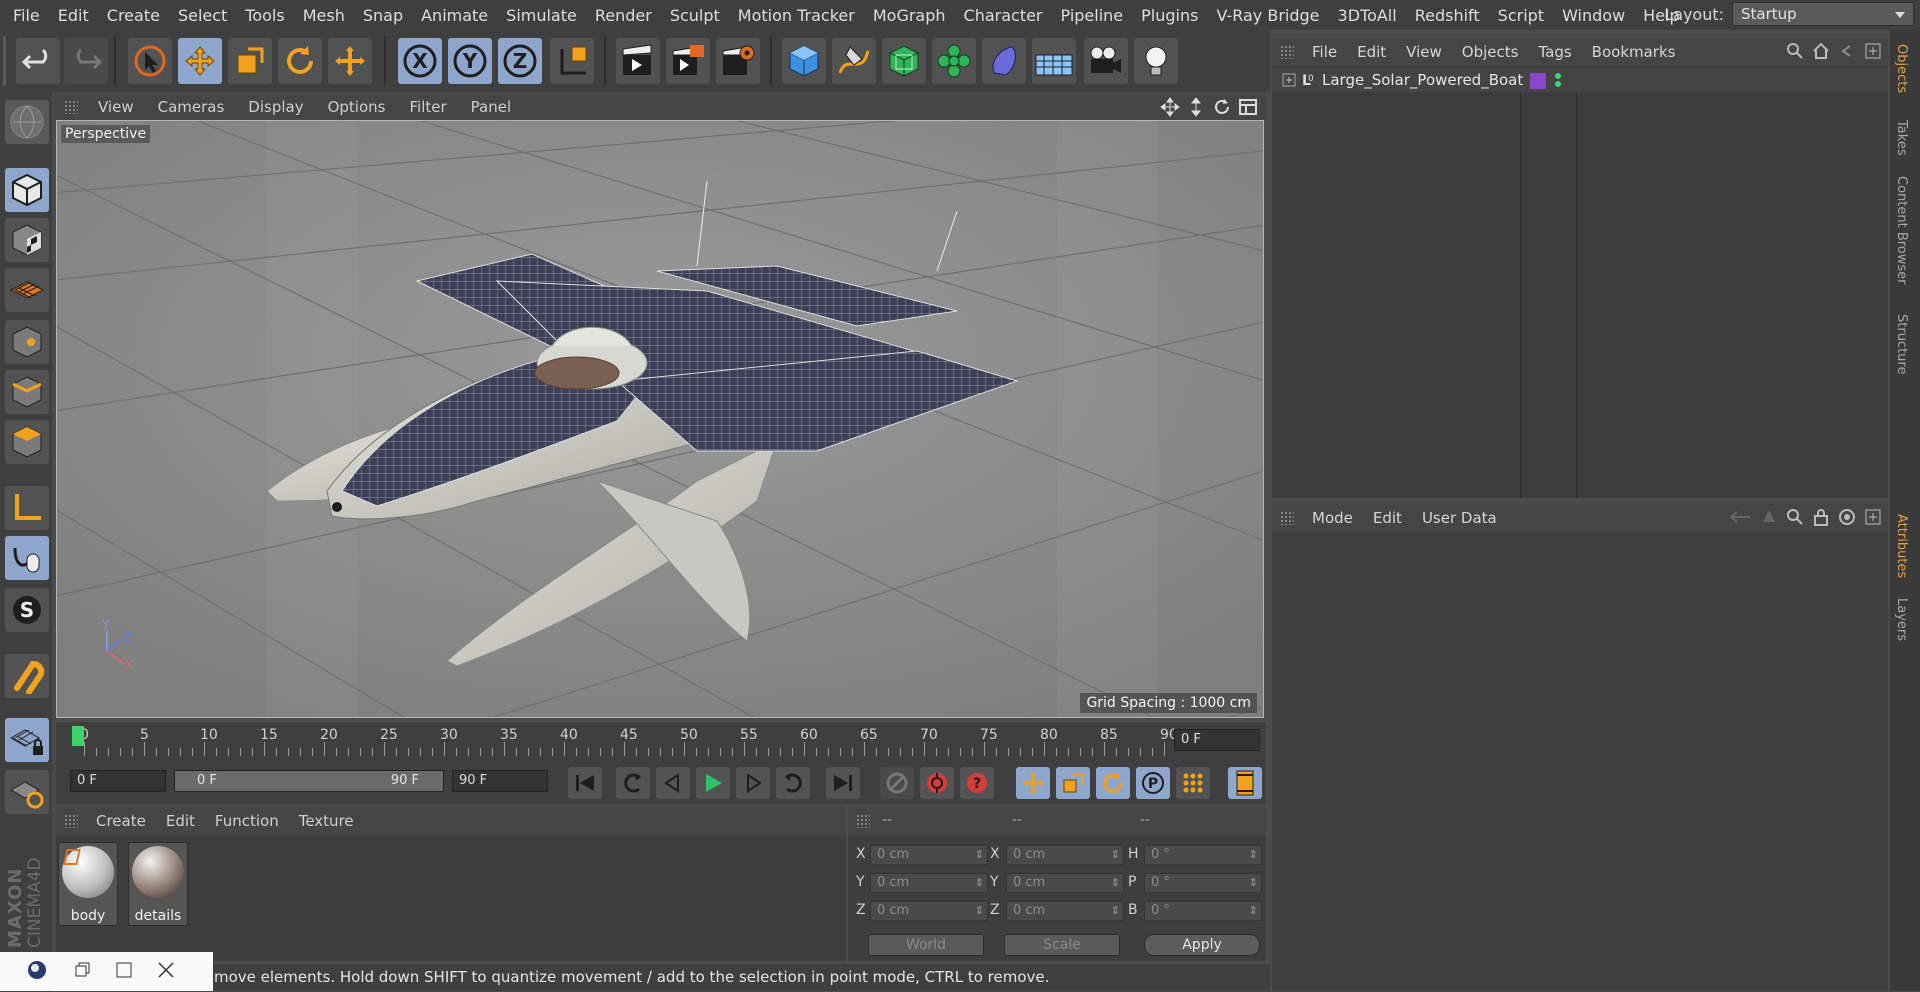  Describe the element at coordinates (158, 884) in the screenshot. I see `material-swatch-details: details` at that location.